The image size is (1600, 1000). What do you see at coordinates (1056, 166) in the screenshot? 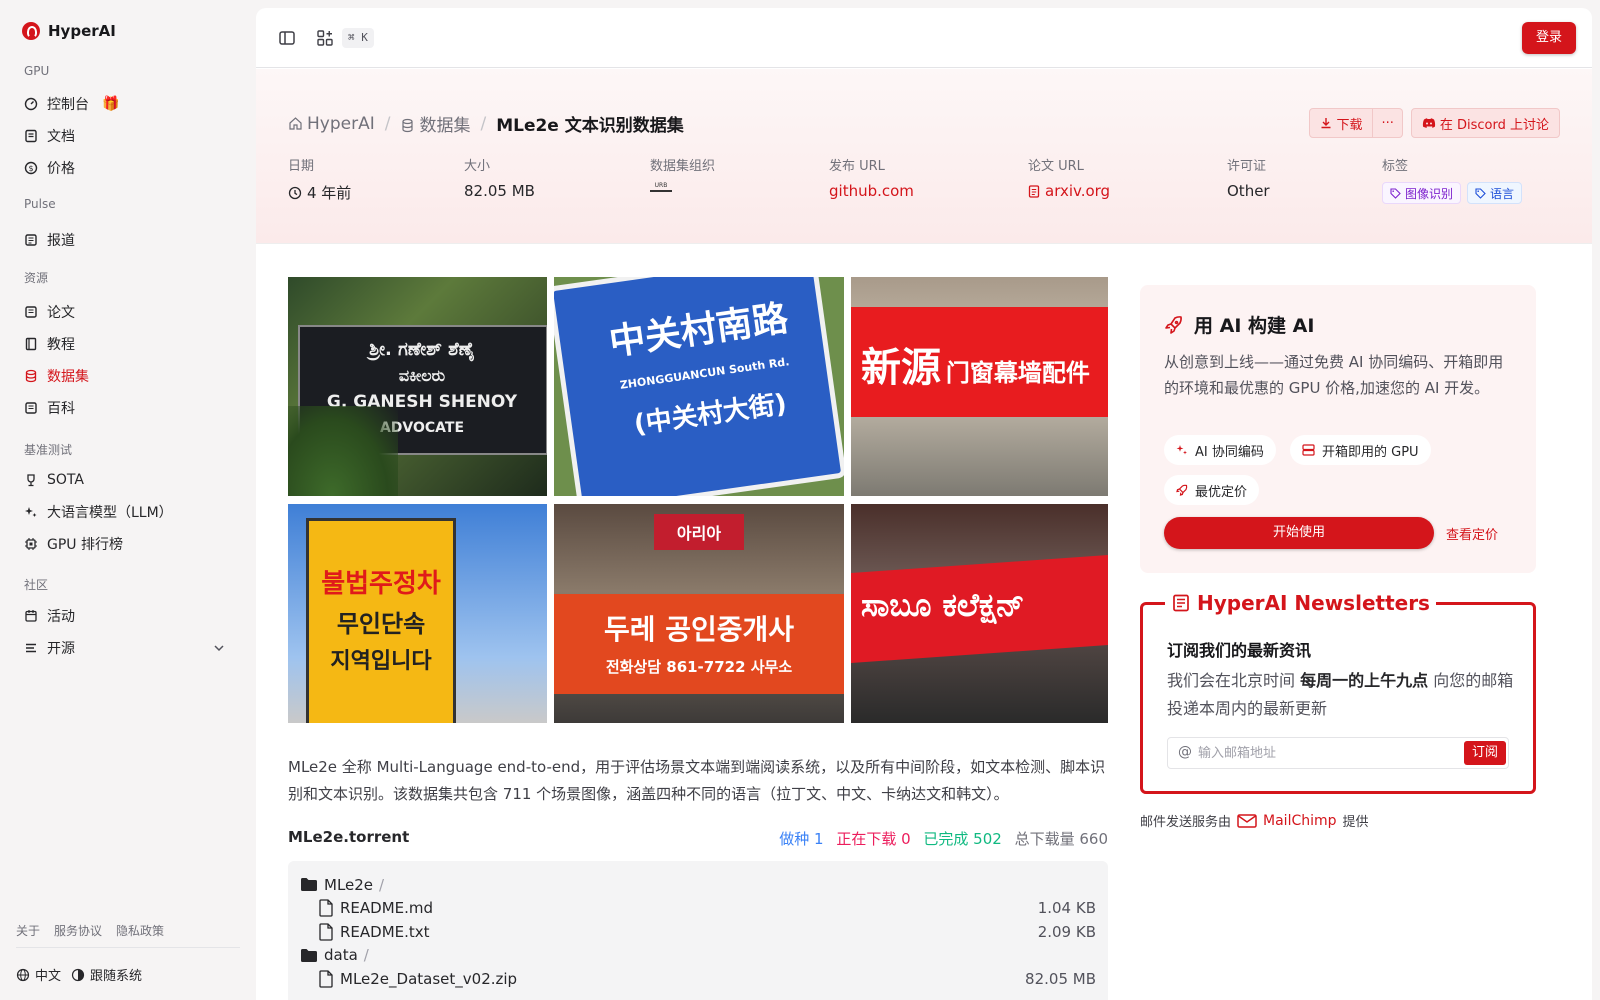
I see `meta-label: 论文 URL` at bounding box center [1056, 166].